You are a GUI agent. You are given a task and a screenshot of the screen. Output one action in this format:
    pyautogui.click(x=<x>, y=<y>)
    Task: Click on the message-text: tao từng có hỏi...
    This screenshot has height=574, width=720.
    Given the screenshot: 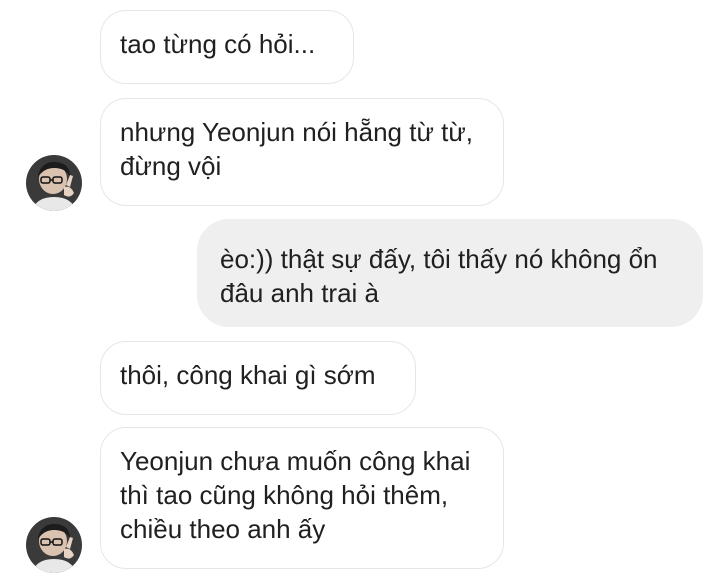 What is the action you would take?
    pyautogui.click(x=218, y=44)
    